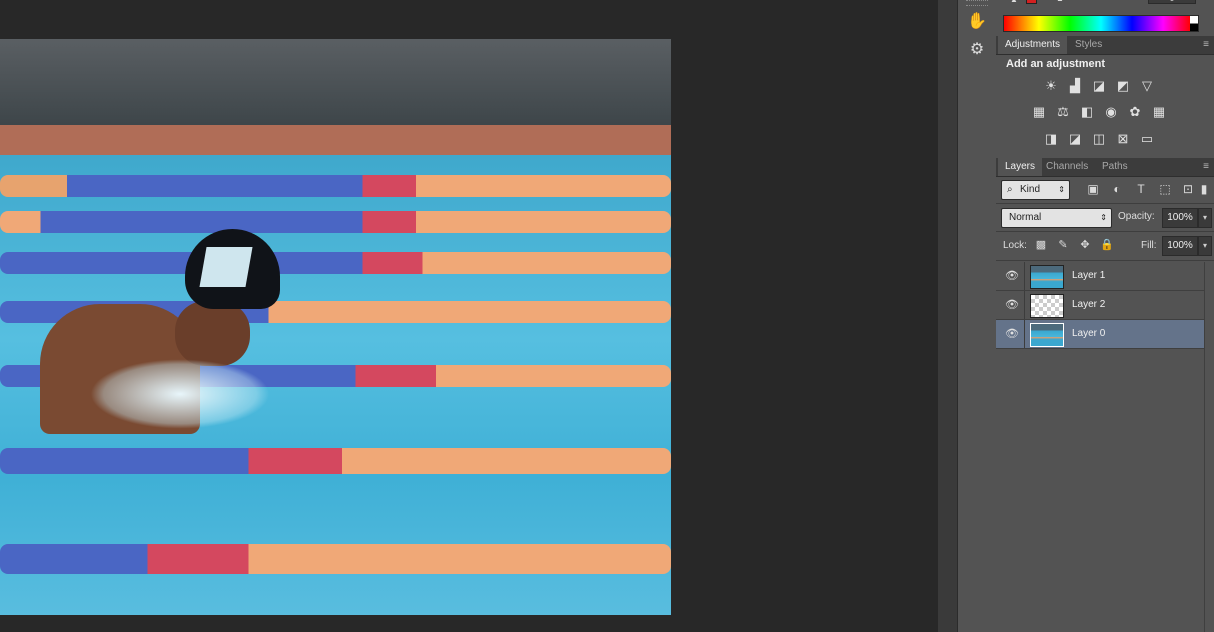 This screenshot has width=1214, height=632. I want to click on tool-dock: ✋ ⚙, so click(977, 316).